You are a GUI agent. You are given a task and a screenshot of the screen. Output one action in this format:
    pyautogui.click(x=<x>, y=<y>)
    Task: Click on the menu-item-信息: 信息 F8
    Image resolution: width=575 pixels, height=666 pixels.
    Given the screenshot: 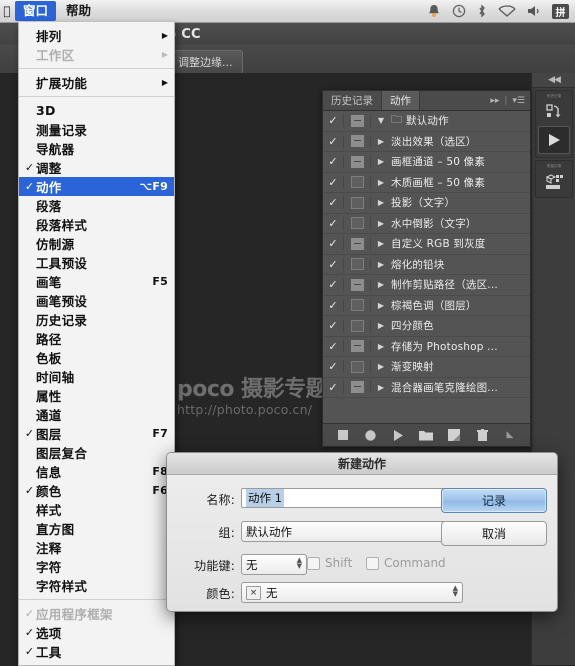 What is the action you would take?
    pyautogui.click(x=96, y=471)
    